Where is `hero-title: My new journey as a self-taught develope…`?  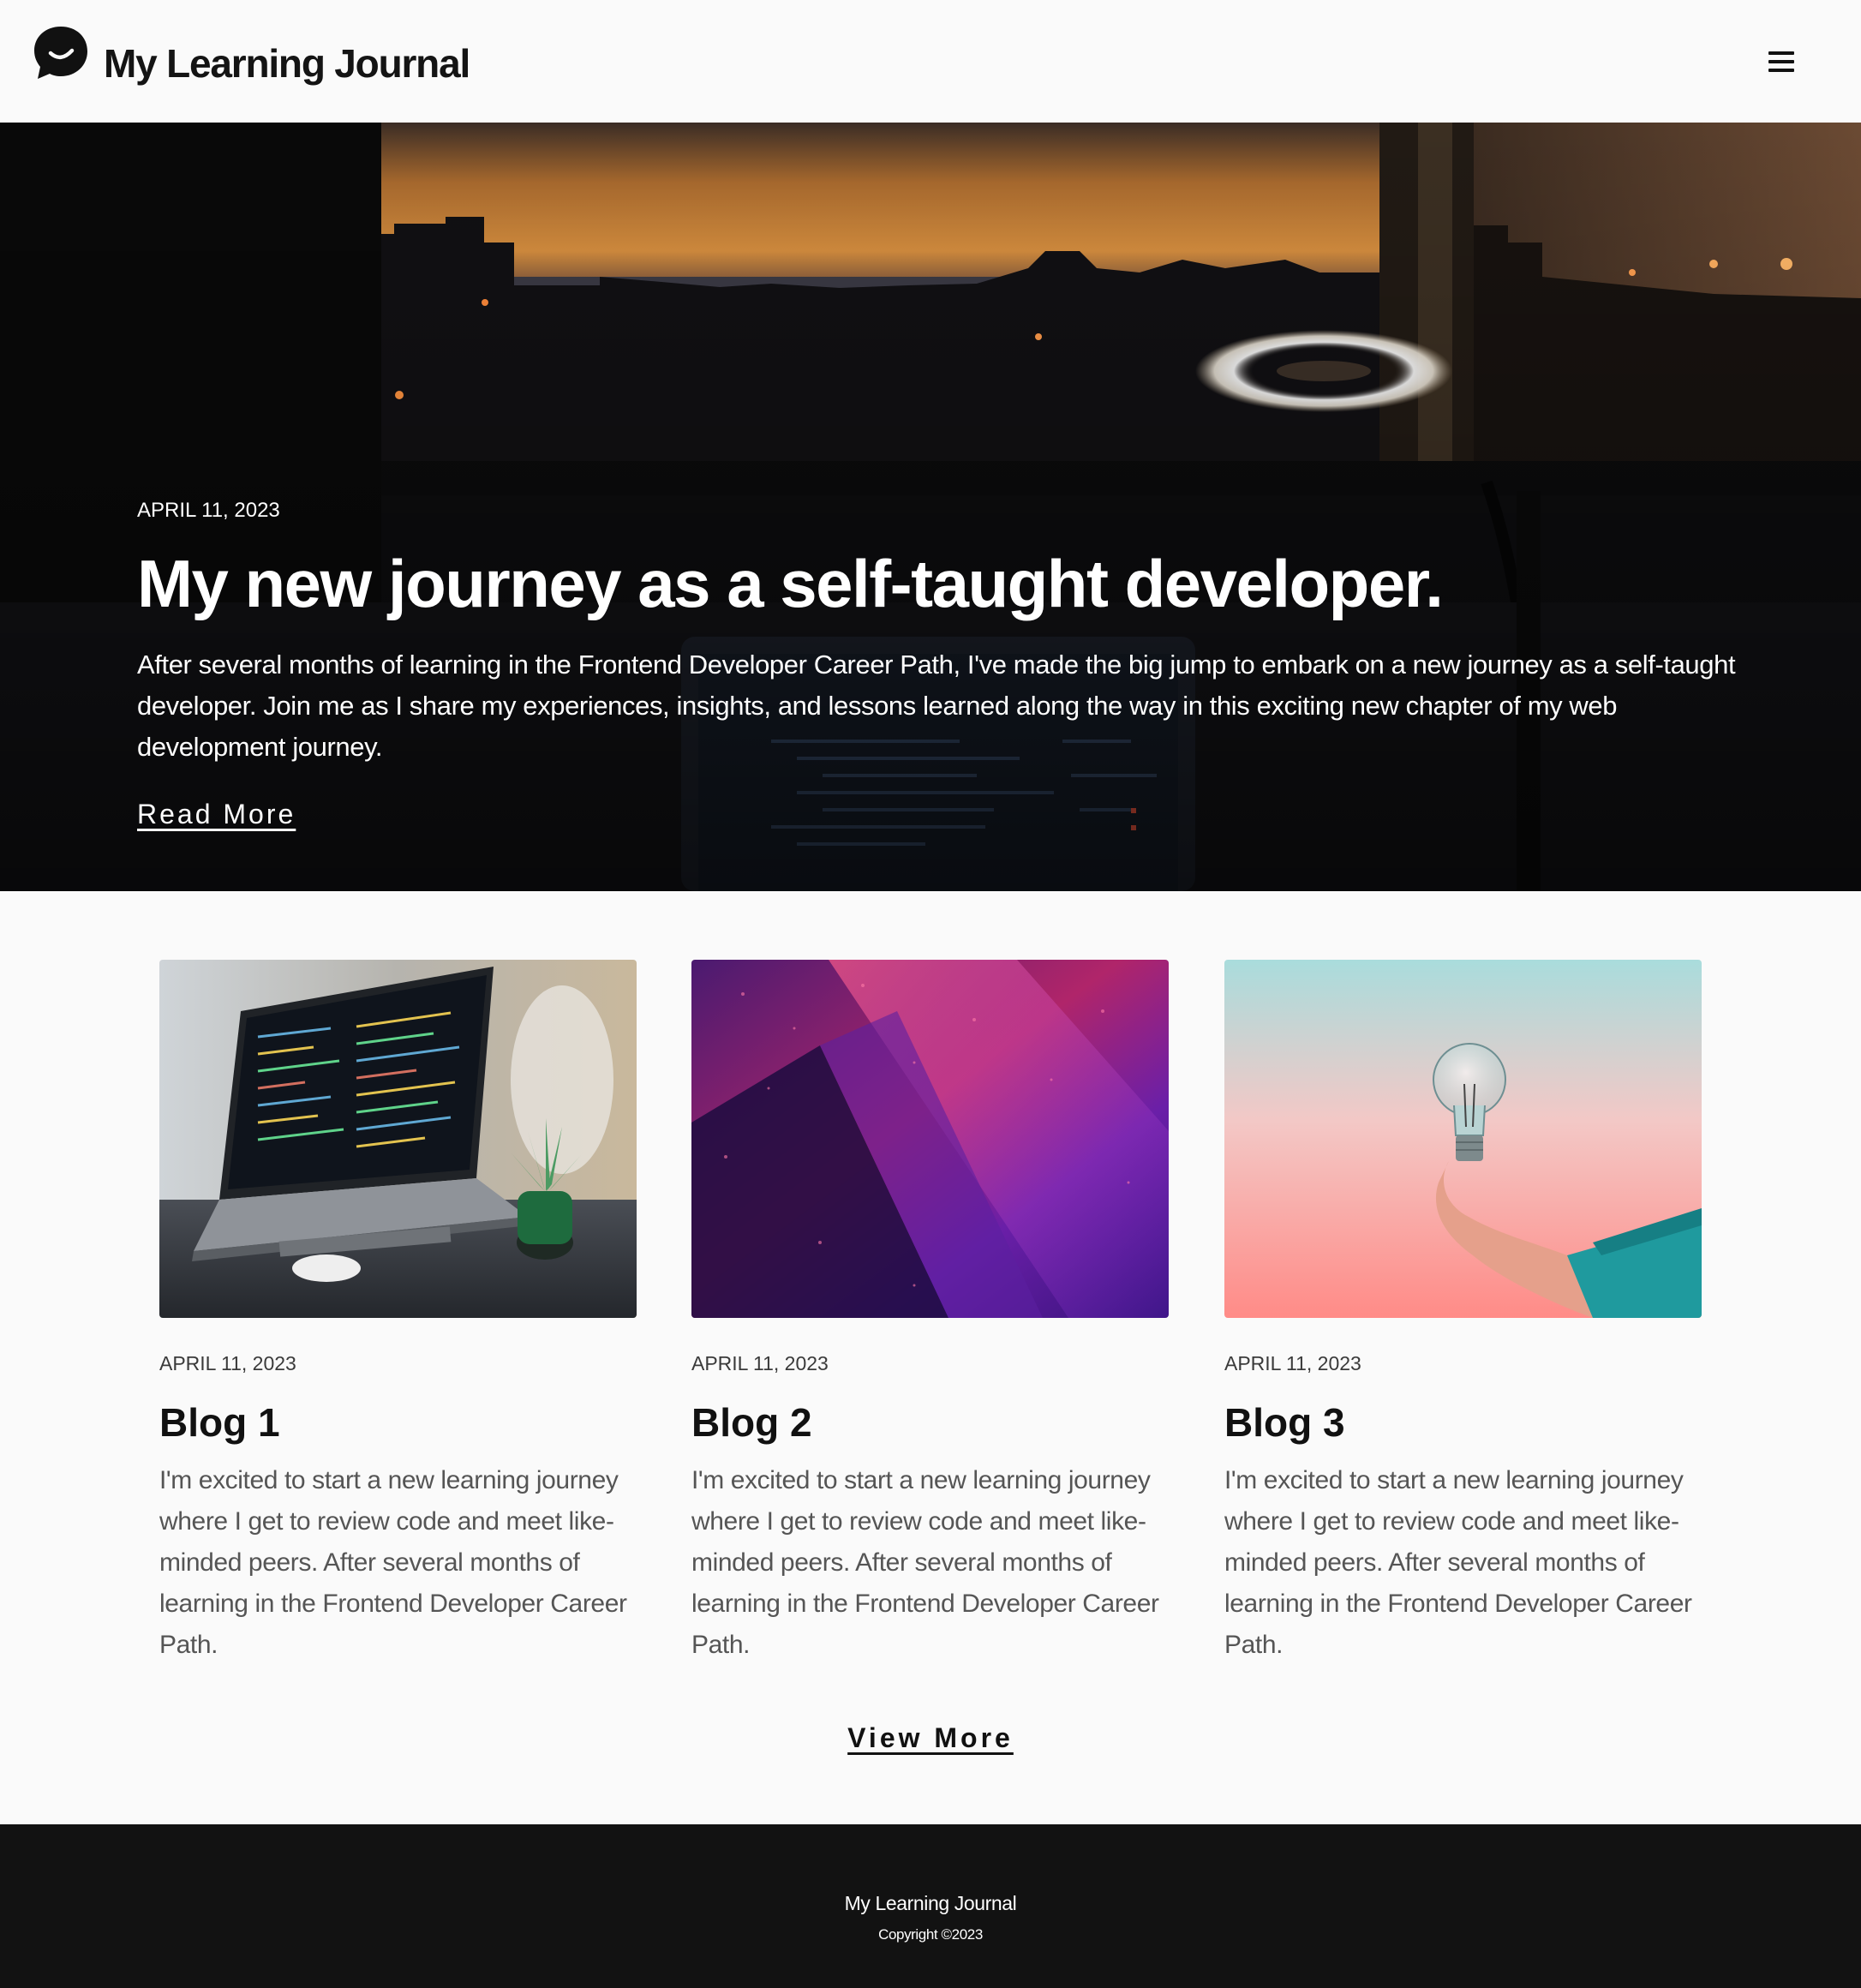
hero-title: My new journey as a self-taught develope… is located at coordinates (790, 583).